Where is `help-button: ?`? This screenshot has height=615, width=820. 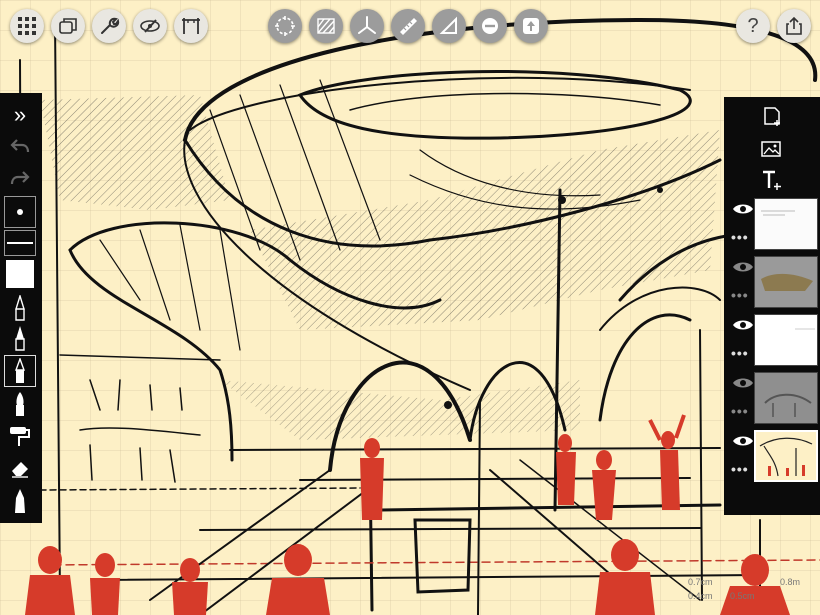 help-button: ? is located at coordinates (753, 26).